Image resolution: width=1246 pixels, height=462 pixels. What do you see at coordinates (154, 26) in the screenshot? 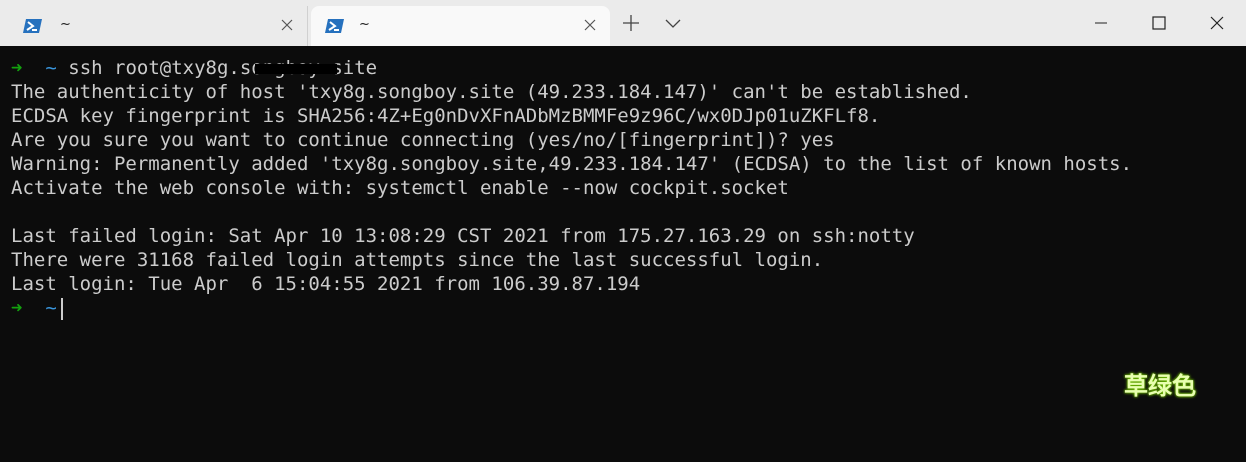
I see `tab-1: ~` at bounding box center [154, 26].